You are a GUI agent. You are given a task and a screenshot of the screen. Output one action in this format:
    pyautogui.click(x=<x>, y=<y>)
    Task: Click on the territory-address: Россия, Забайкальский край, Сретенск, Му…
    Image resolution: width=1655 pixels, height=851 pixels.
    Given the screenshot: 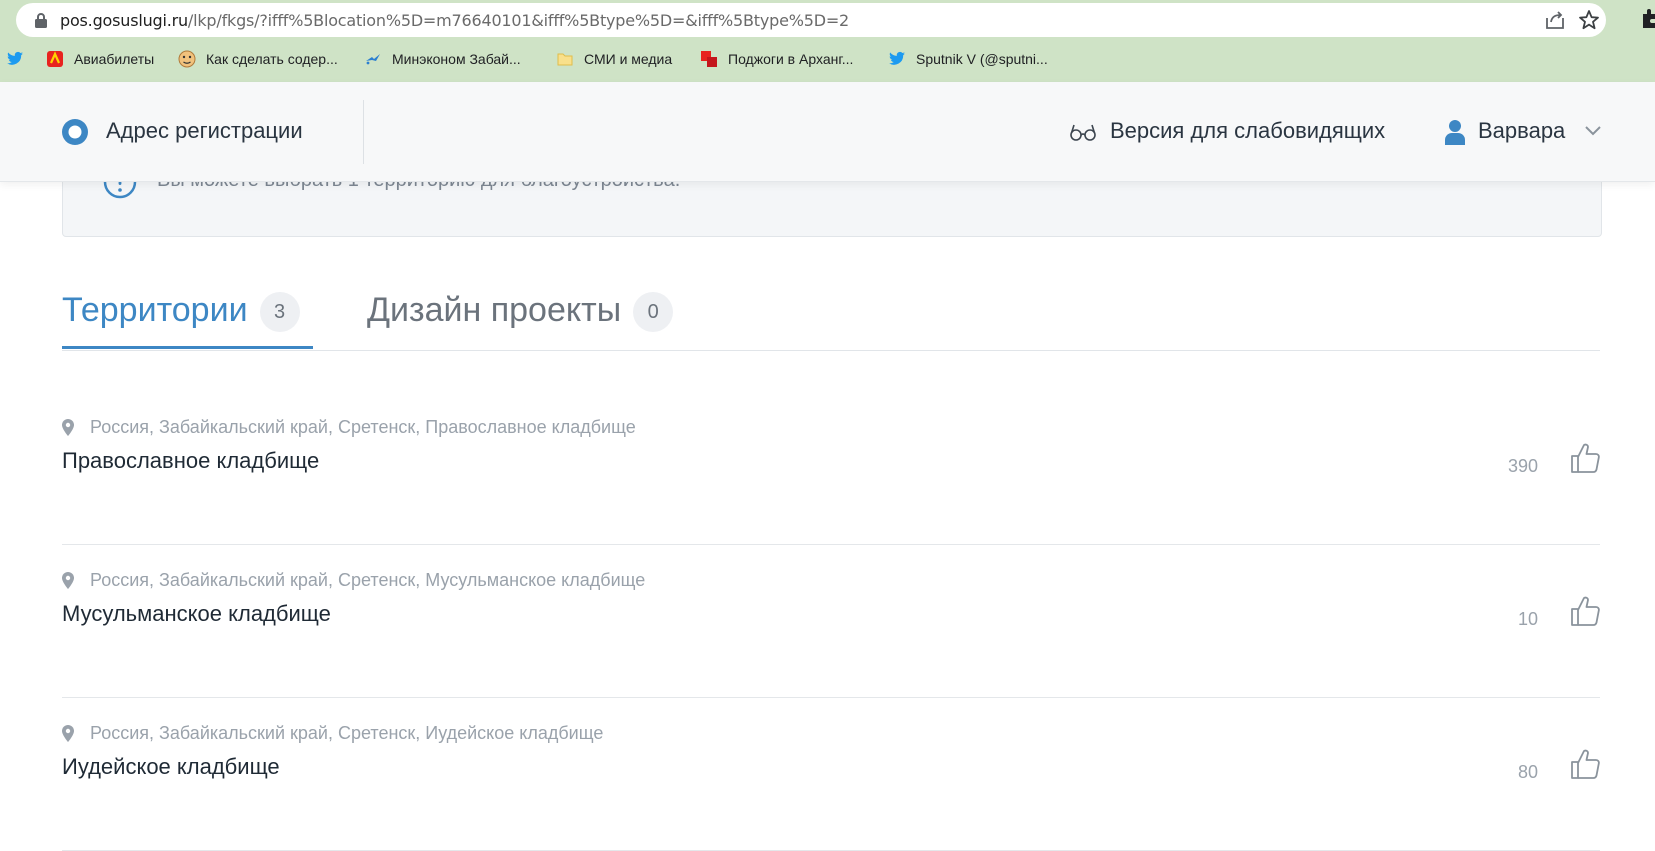 What is the action you would take?
    pyautogui.click(x=368, y=579)
    